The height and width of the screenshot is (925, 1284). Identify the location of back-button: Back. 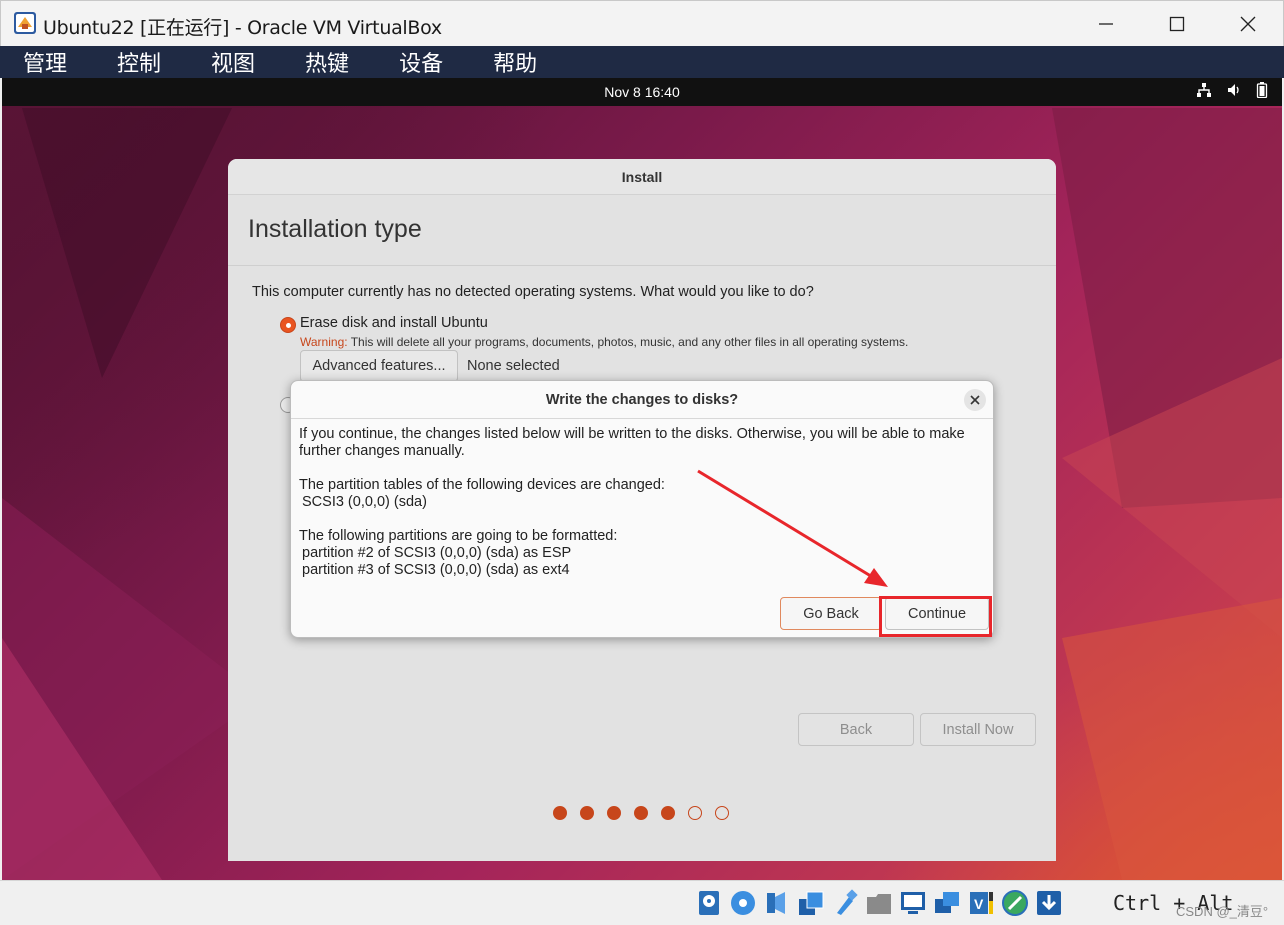
(856, 729).